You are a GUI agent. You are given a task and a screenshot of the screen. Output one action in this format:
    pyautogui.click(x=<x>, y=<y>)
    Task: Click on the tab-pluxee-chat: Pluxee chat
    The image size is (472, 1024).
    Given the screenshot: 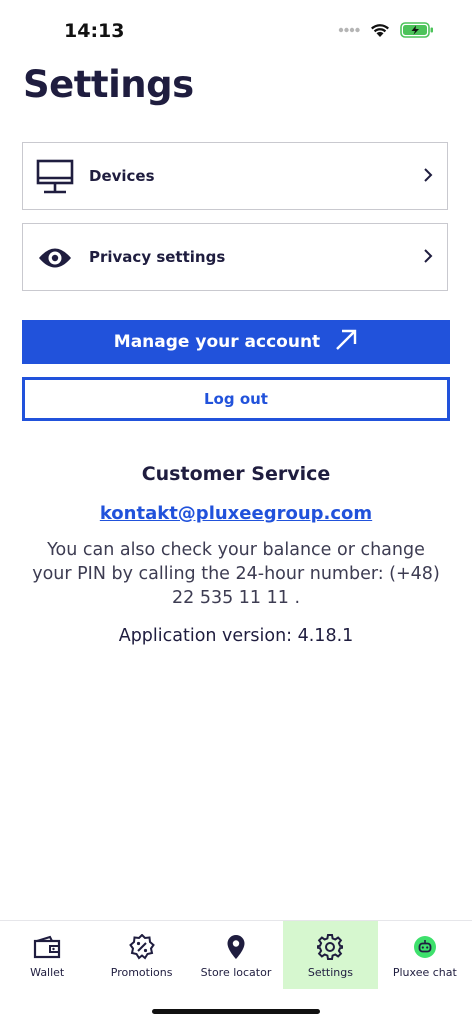 What is the action you would take?
    pyautogui.click(x=425, y=955)
    